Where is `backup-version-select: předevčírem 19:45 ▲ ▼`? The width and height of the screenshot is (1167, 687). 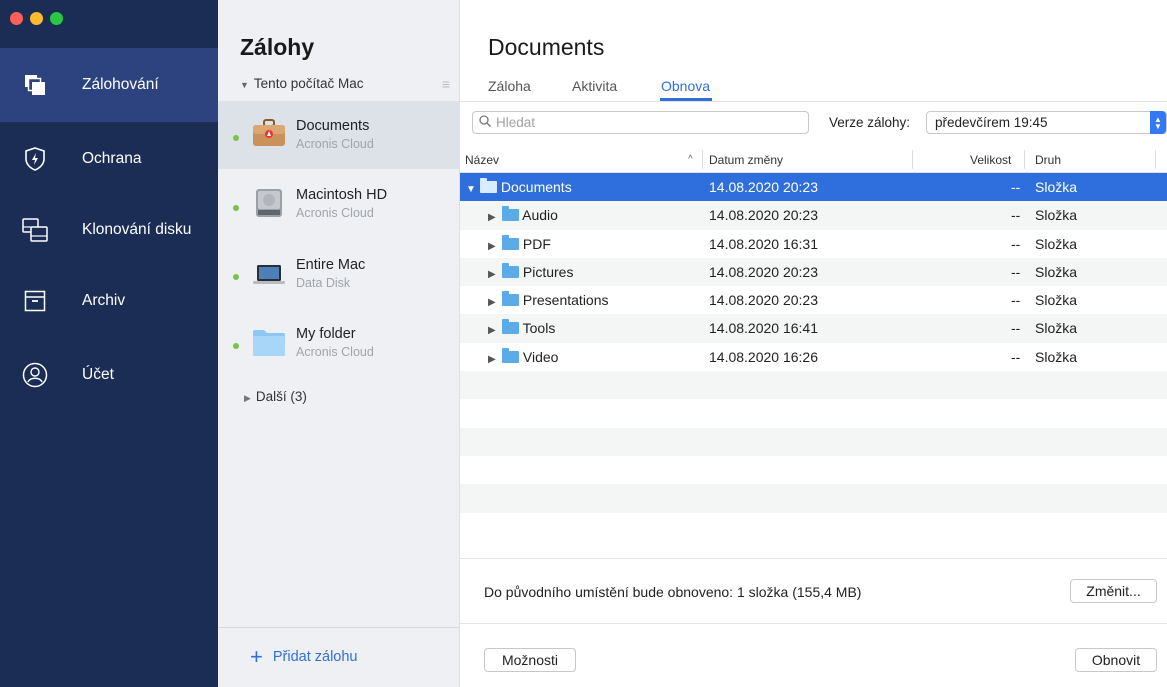
backup-version-select: předevčírem 19:45 ▲ ▼ is located at coordinates (1046, 122).